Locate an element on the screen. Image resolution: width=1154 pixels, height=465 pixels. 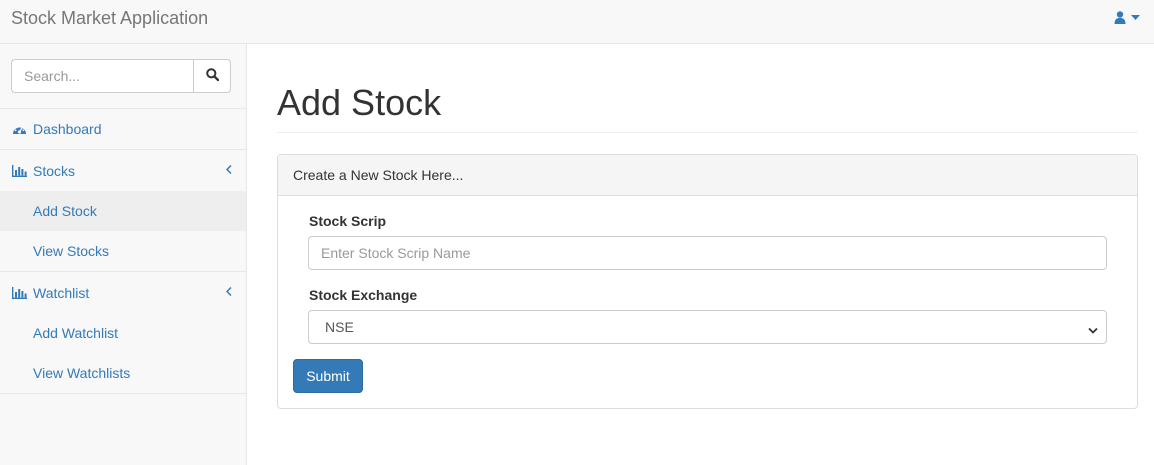
sidebar-subitem-view-watchlists: View Watchlists is located at coordinates (123, 373).